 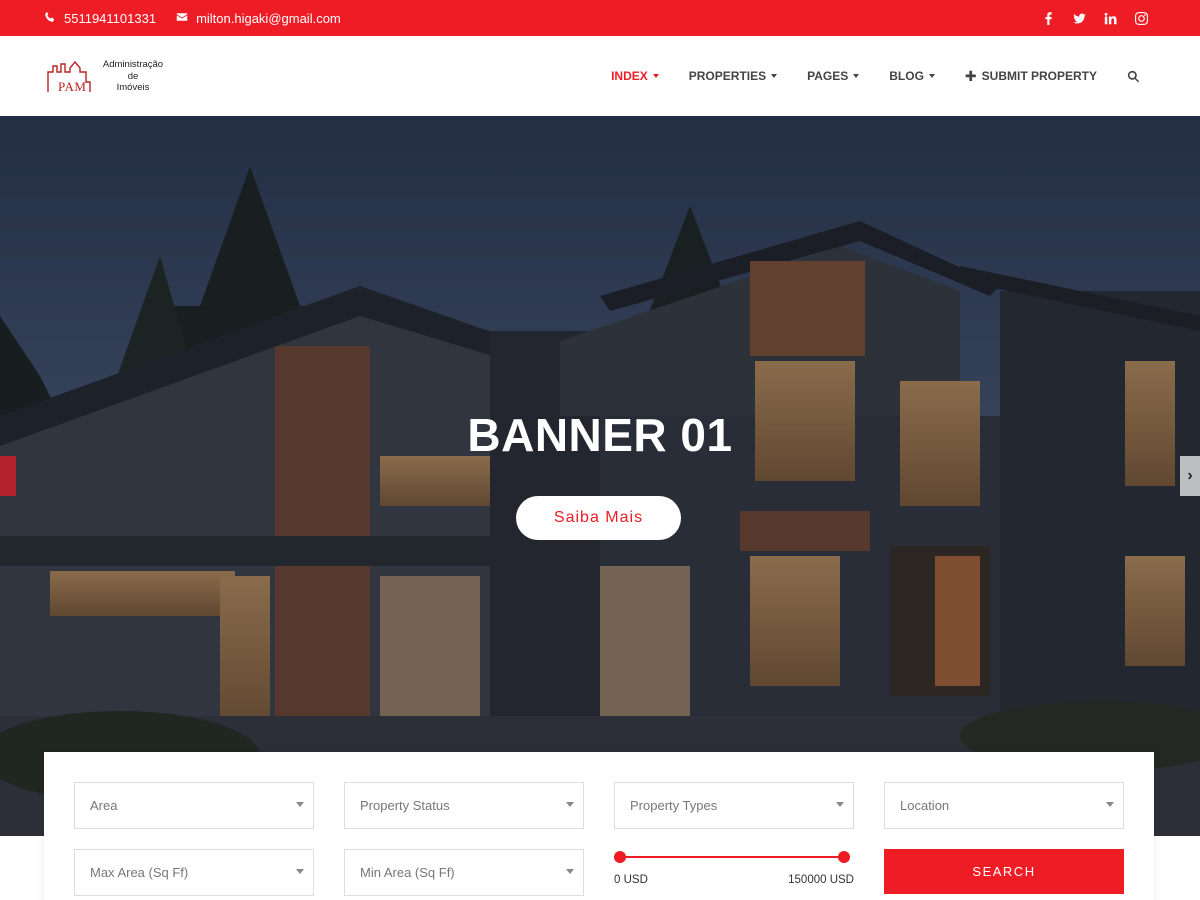 What do you see at coordinates (906, 76) in the screenshot?
I see `nav-item-label: BLOG` at bounding box center [906, 76].